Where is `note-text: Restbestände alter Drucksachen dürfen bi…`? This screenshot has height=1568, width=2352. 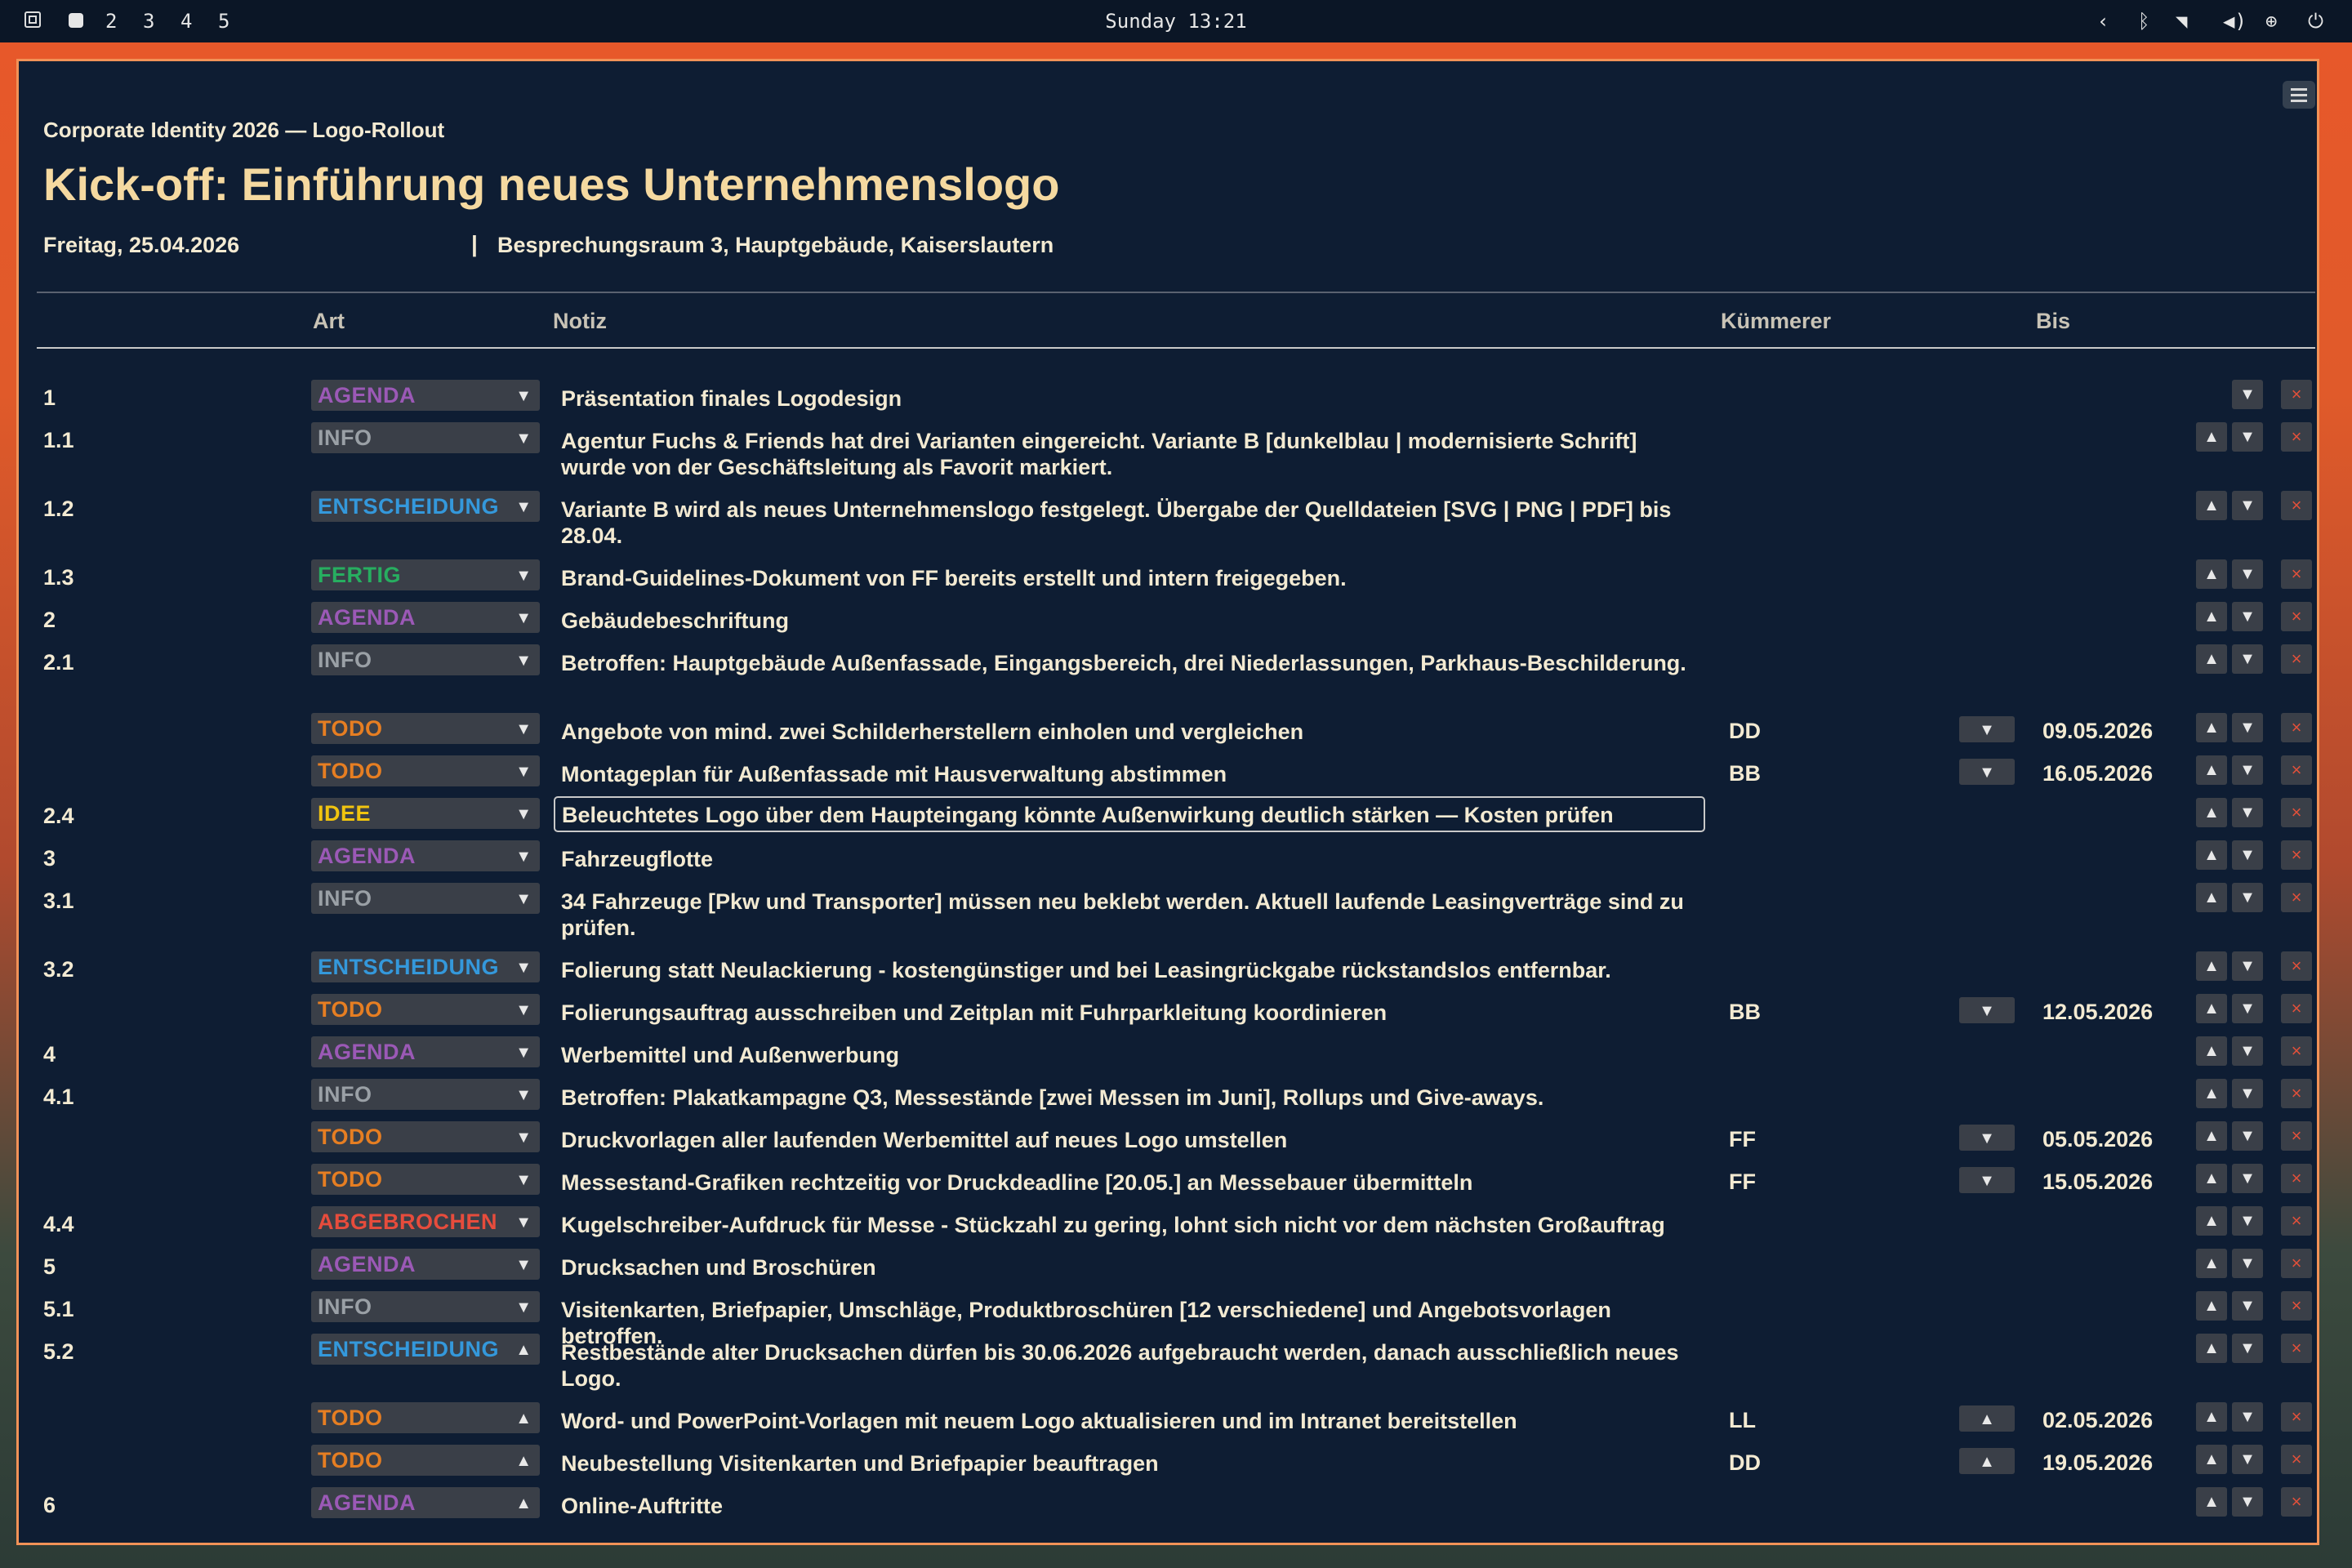 note-text: Restbestände alter Drucksachen dürfen bi… is located at coordinates (1132, 1365).